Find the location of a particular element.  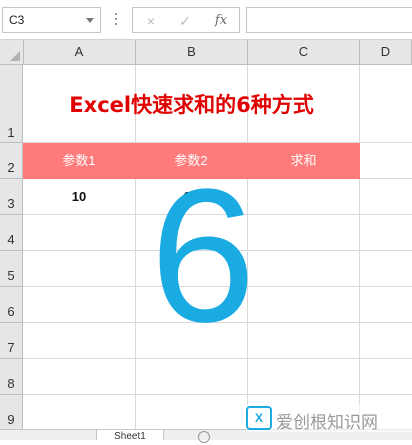

row-header-7: 7 is located at coordinates (11, 341).